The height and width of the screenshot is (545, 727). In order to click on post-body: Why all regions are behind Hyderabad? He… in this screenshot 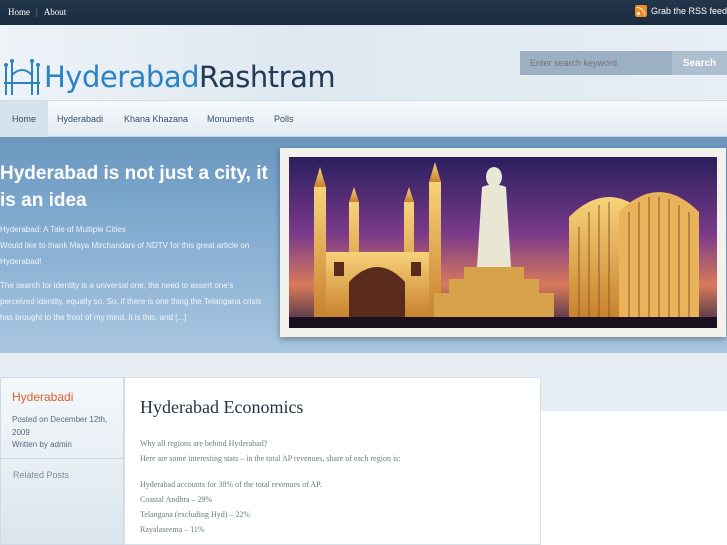, I will do `click(335, 486)`.